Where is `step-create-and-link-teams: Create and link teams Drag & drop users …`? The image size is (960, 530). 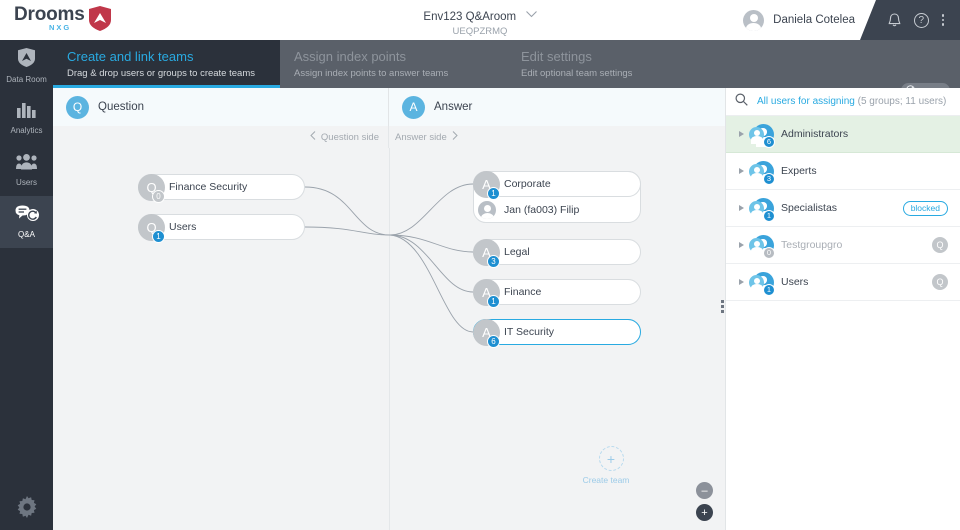
step-create-and-link-teams: Create and link teams Drag & drop users … is located at coordinates (166, 64).